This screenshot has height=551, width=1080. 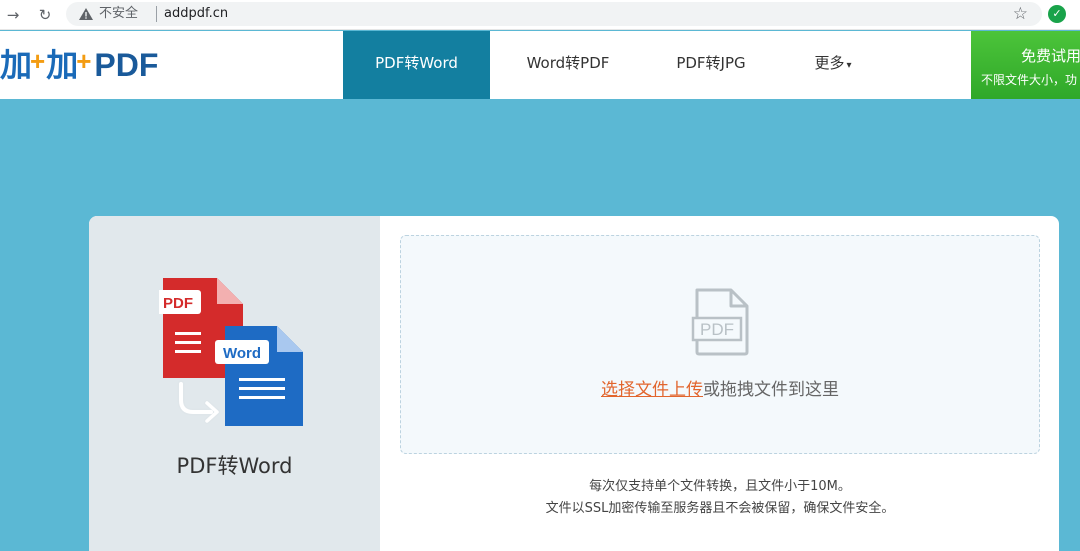 I want to click on warning-icon, so click(x=86, y=14).